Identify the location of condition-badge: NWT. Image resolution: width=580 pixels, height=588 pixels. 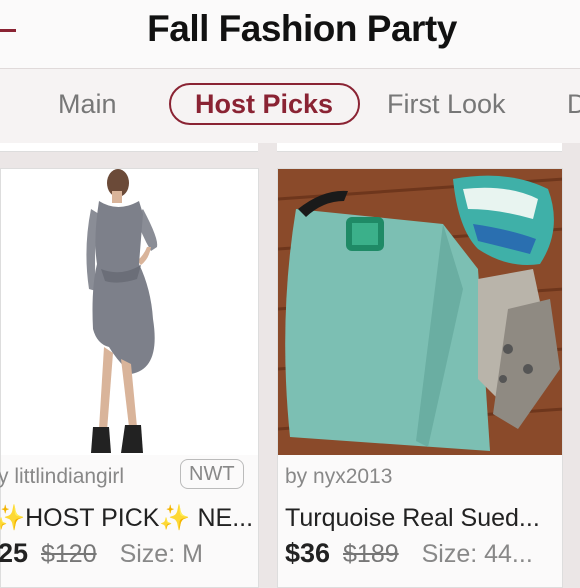
(212, 474).